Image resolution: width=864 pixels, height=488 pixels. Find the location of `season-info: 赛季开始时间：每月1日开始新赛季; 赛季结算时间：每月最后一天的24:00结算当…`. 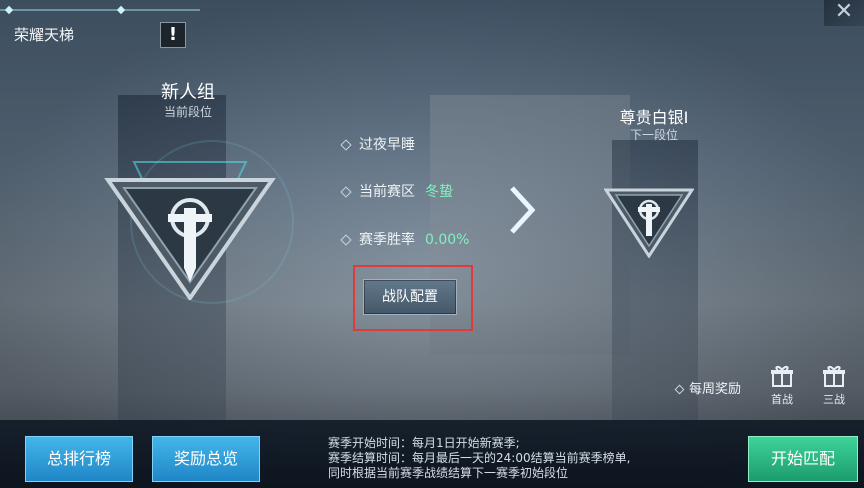

season-info: 赛季开始时间：每月1日开始新赛季; 赛季结算时间：每月最后一天的24:00结算当… is located at coordinates (479, 458).